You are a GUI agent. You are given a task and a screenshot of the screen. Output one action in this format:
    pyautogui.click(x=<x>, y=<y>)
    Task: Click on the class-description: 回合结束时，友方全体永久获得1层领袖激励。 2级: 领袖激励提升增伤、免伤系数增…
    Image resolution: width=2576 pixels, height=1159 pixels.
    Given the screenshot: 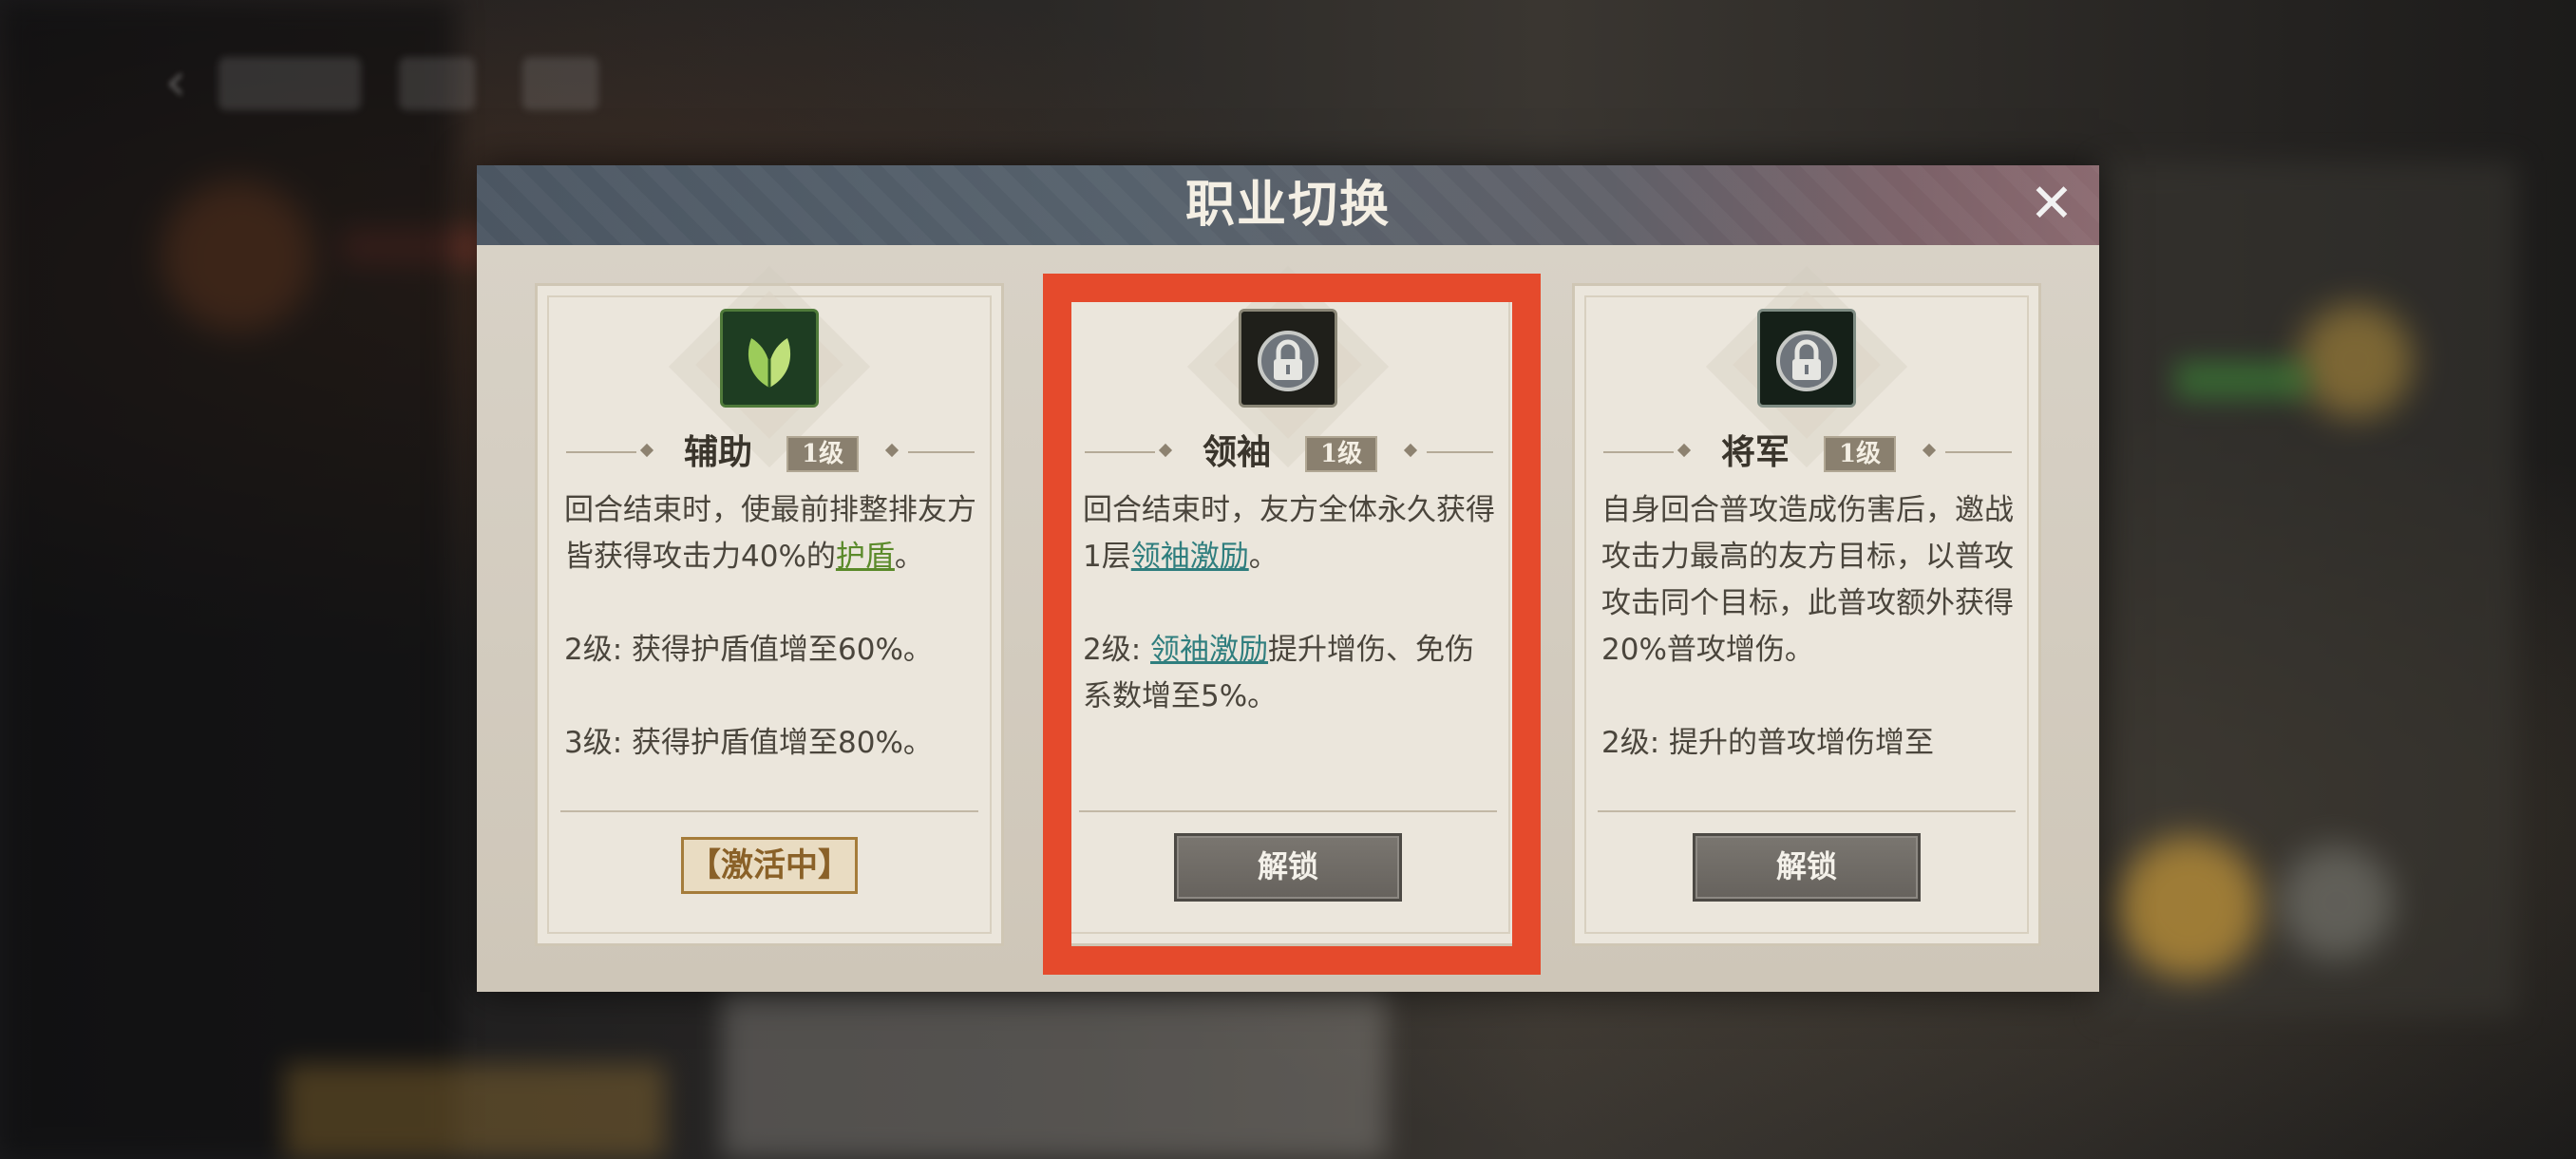 What is the action you would take?
    pyautogui.click(x=1290, y=648)
    